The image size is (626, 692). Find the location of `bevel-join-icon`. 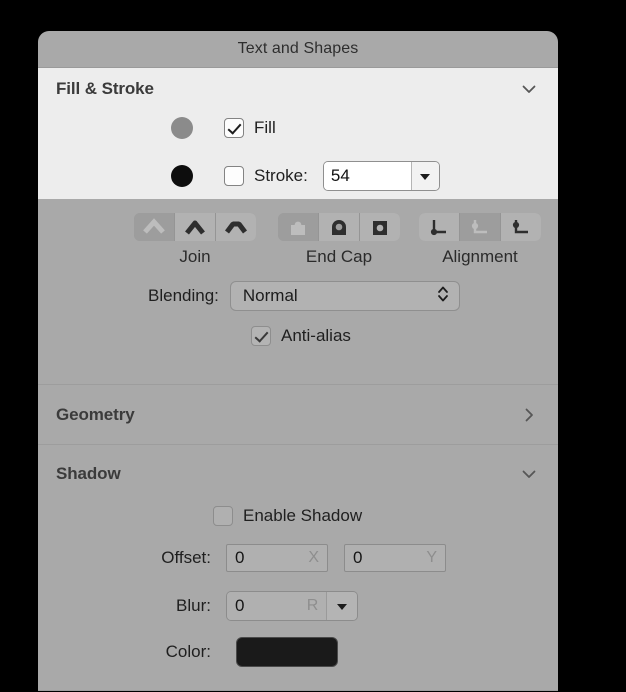

bevel-join-icon is located at coordinates (236, 227).